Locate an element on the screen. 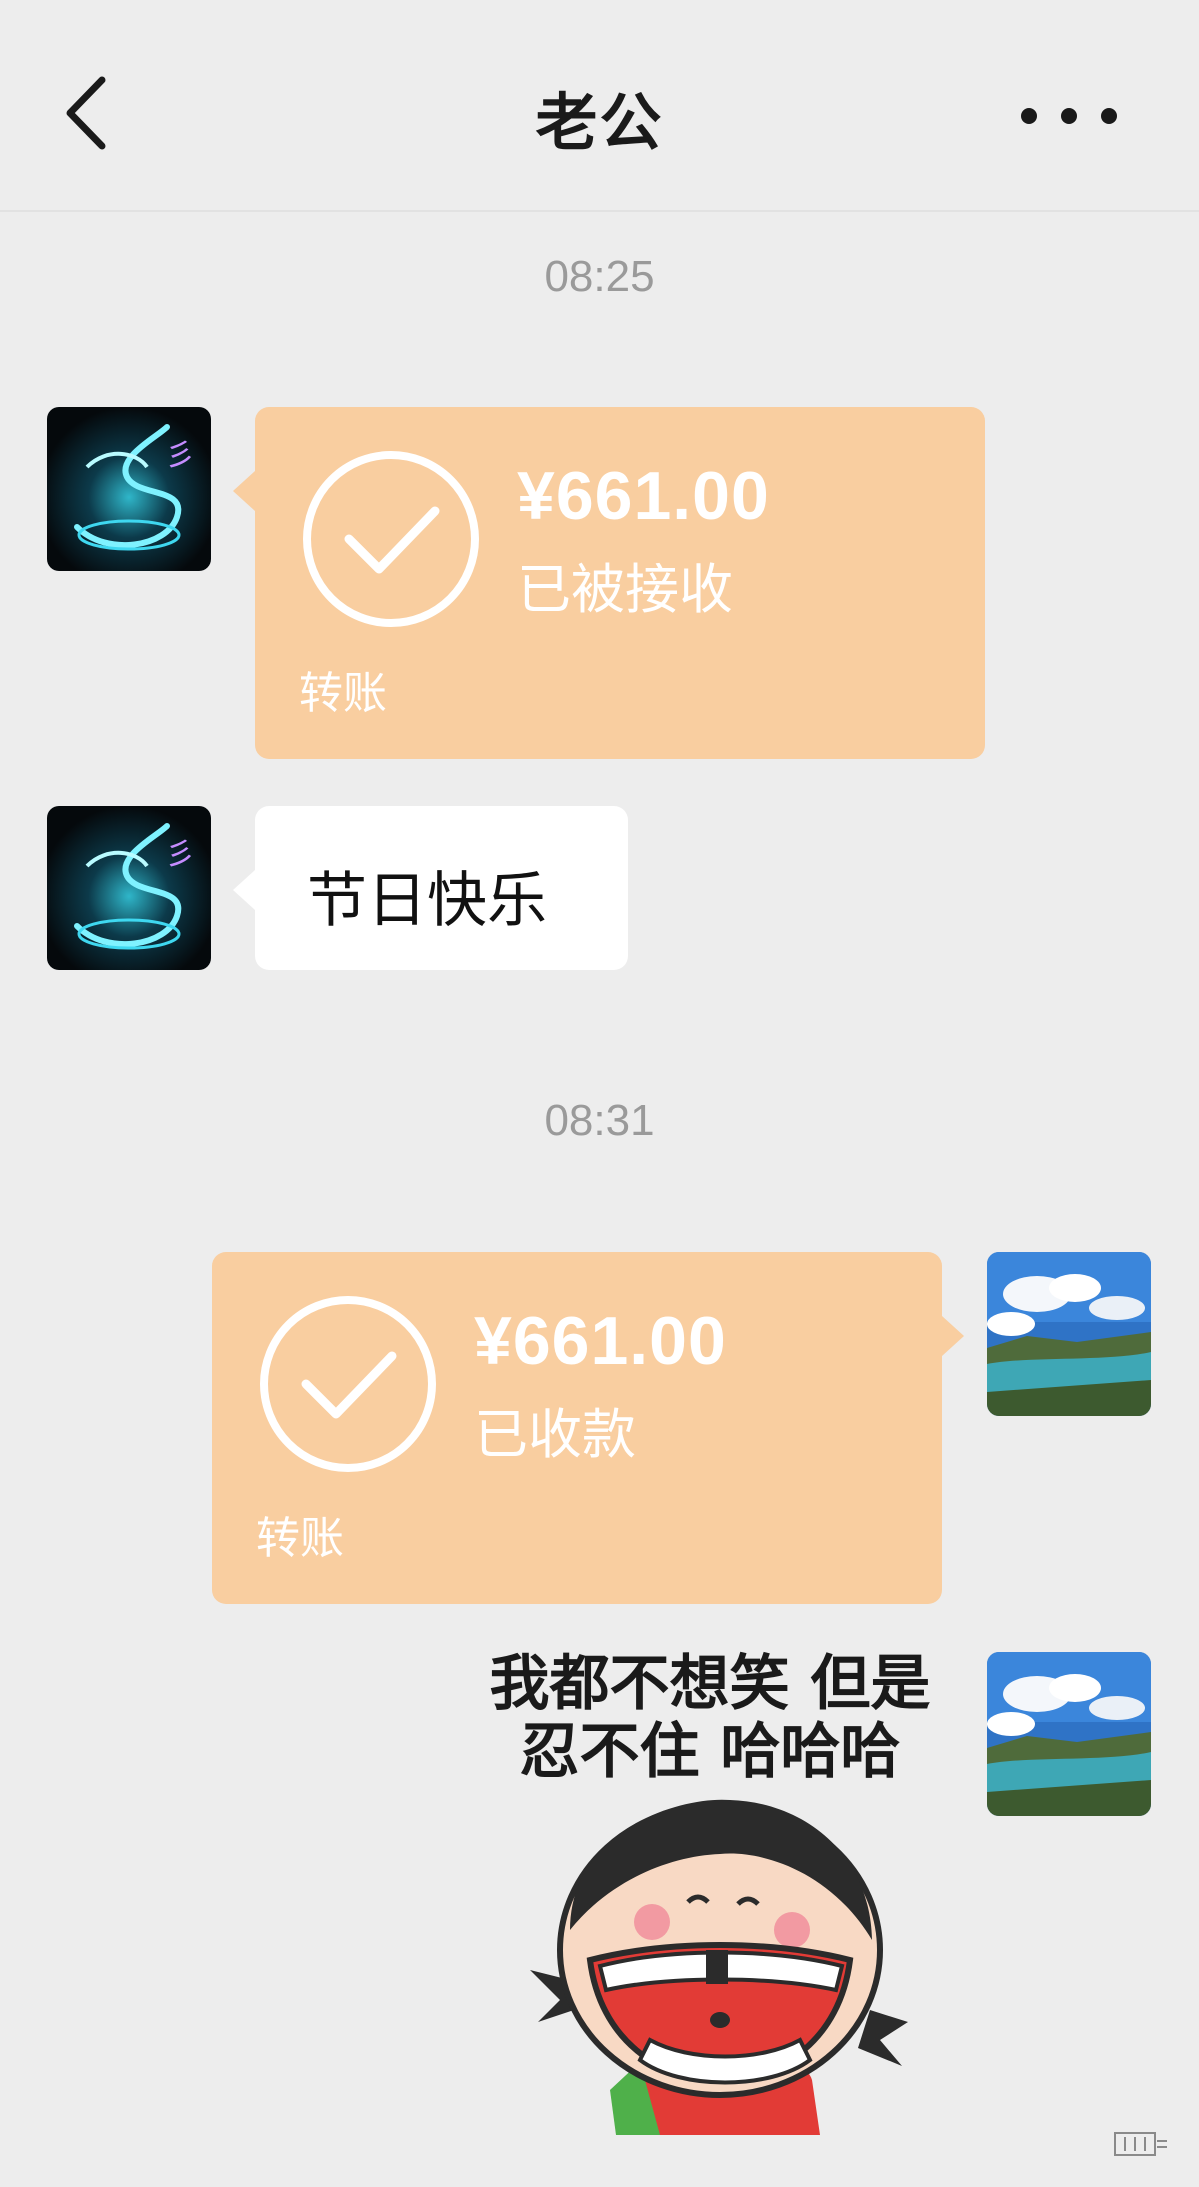 This screenshot has width=1199, height=2187. laughing-face-icon is located at coordinates (720, 1962).